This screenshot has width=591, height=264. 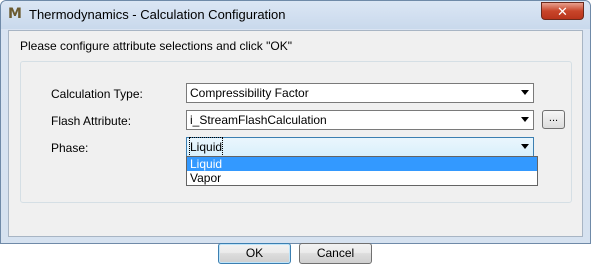 I want to click on phase-dropdown-list: Liquid Vapor, so click(x=362, y=171).